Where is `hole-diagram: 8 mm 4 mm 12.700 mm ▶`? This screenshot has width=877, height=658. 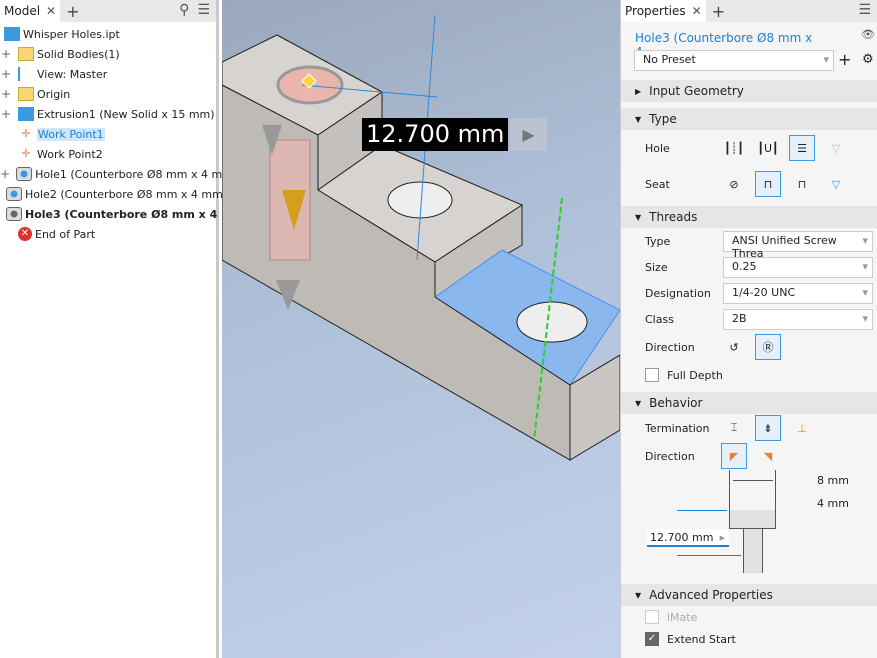 hole-diagram: 8 mm 4 mm 12.700 mm ▶ is located at coordinates (749, 527).